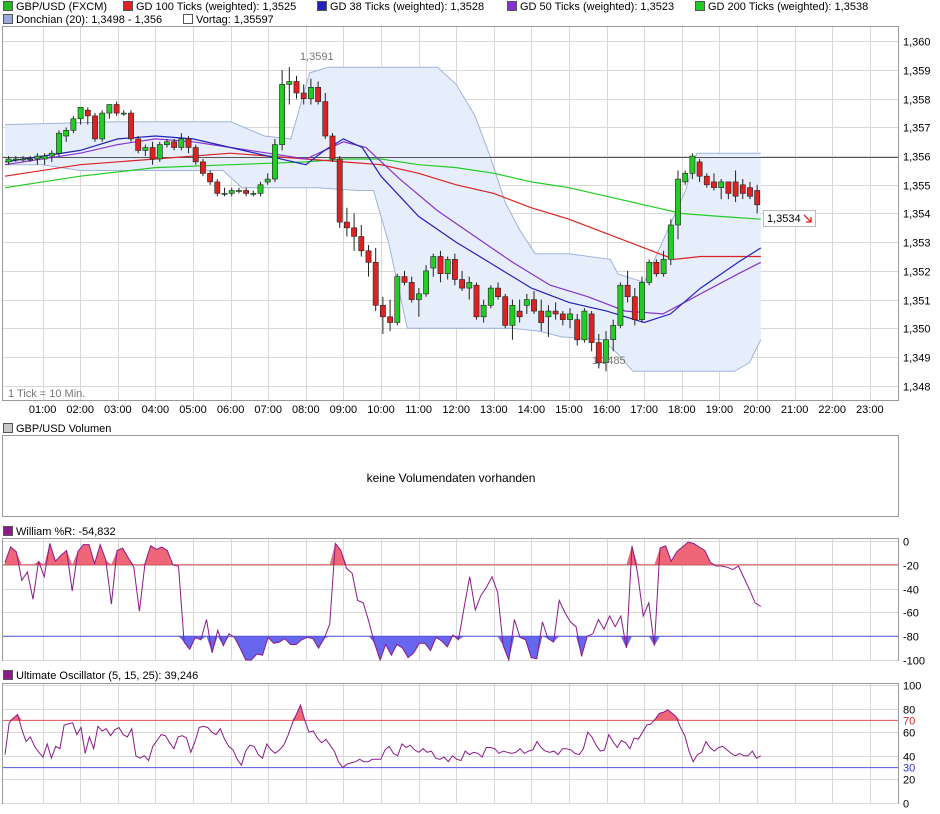  What do you see at coordinates (832, 410) in the screenshot?
I see `time-axis-tick-label: 22:00` at bounding box center [832, 410].